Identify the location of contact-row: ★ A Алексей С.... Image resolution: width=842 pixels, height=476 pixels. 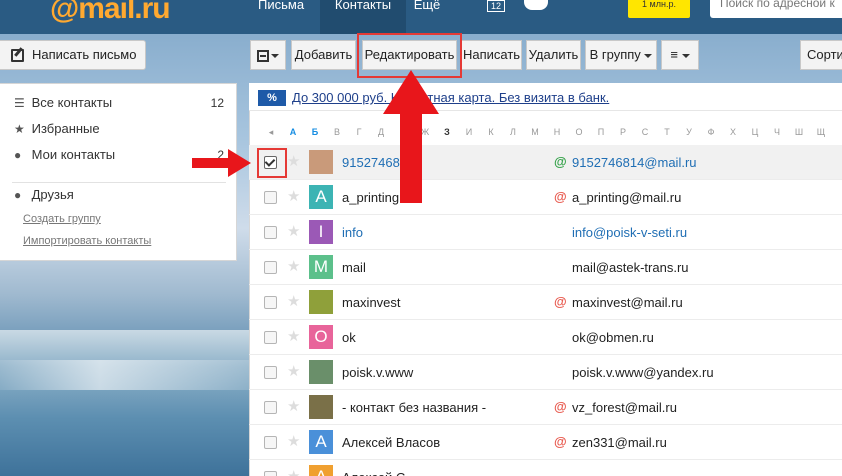
(545, 468).